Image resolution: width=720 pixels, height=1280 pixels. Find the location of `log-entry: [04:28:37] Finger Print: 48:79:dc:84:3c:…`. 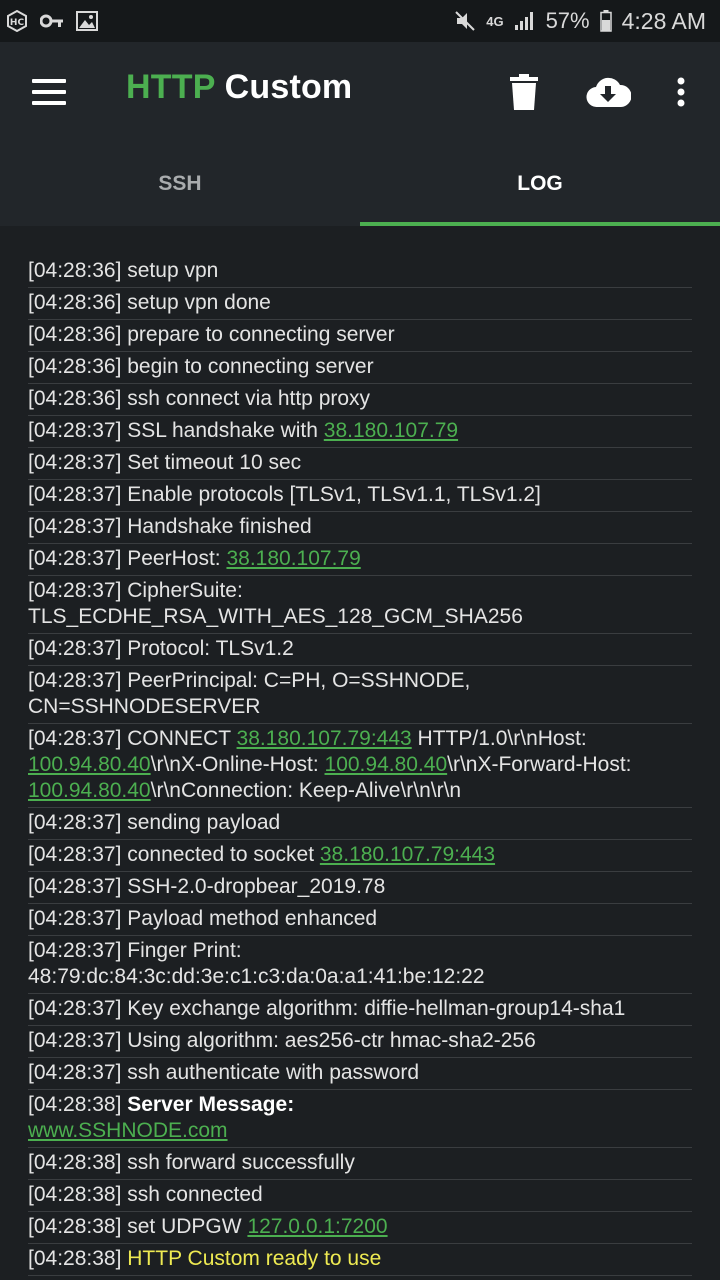

log-entry: [04:28:37] Finger Print: 48:79:dc:84:3c:… is located at coordinates (360, 965).